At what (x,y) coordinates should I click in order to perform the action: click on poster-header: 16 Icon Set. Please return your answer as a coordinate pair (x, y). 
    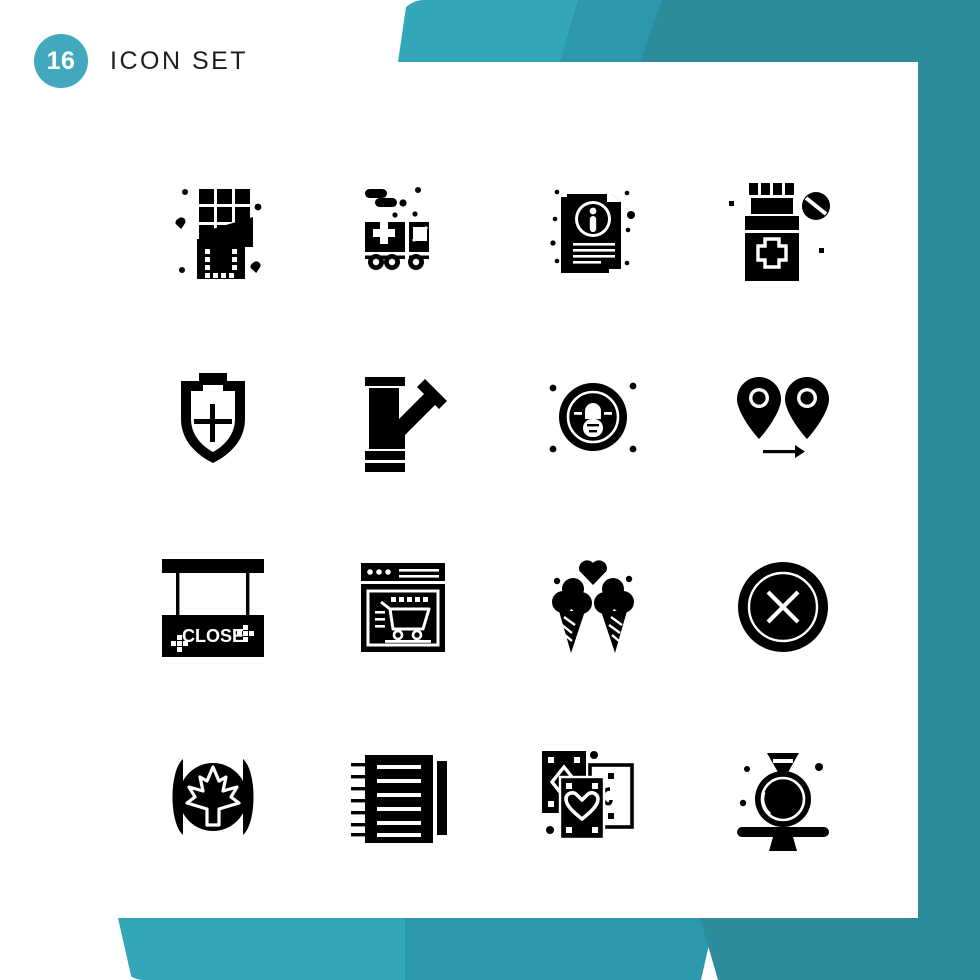
    Looking at the image, I should click on (141, 61).